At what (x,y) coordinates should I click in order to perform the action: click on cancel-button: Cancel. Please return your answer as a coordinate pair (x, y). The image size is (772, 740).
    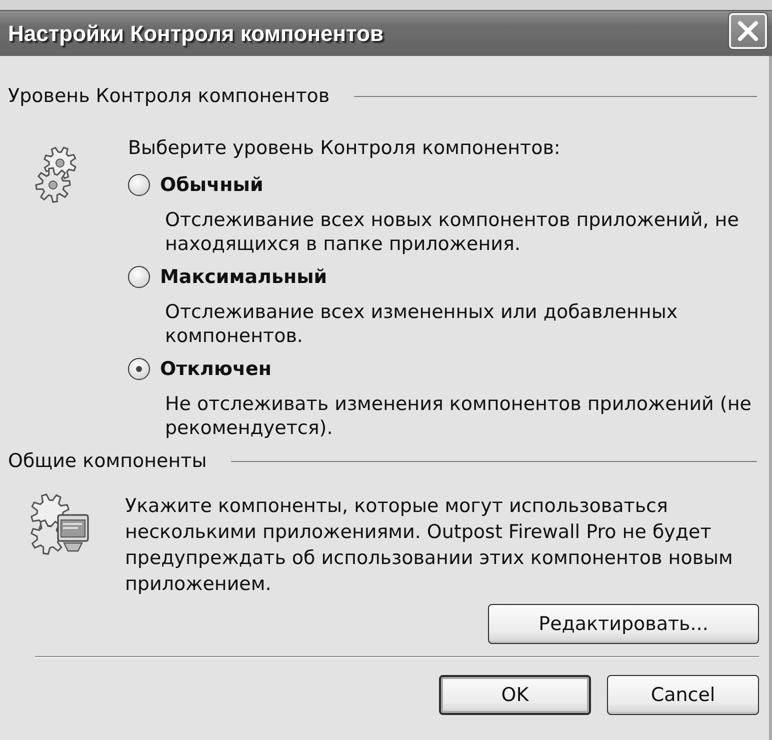
    Looking at the image, I should click on (683, 695).